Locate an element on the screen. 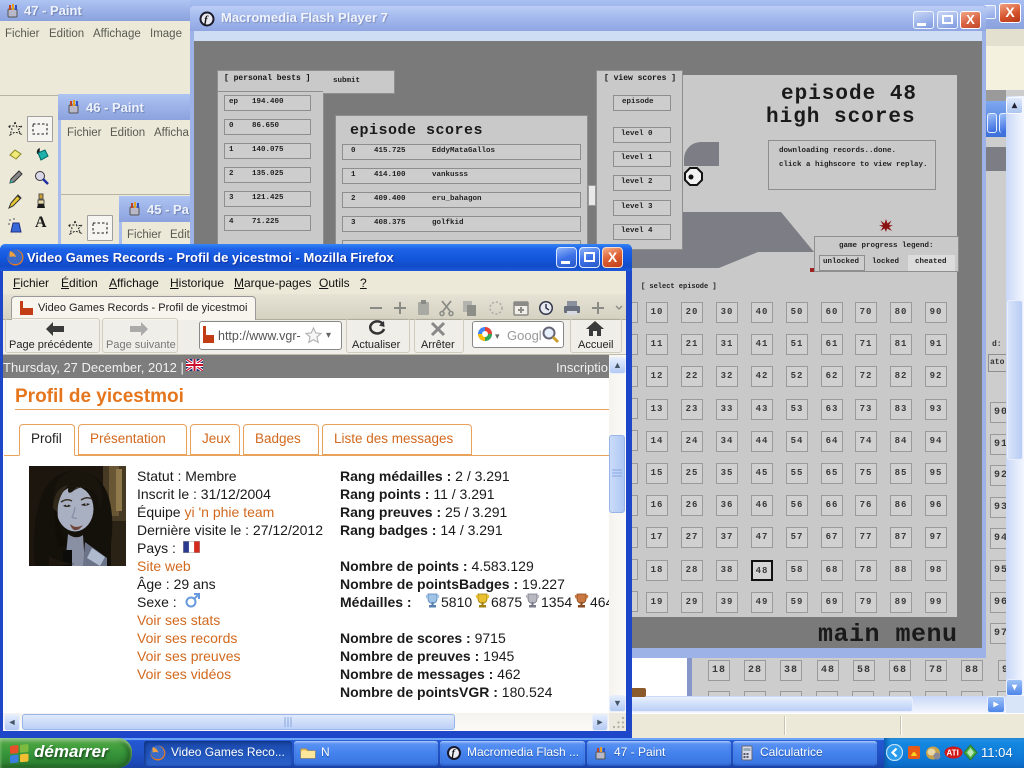 The image size is (1024, 768). svg-text: ATI is located at coordinates (953, 753).